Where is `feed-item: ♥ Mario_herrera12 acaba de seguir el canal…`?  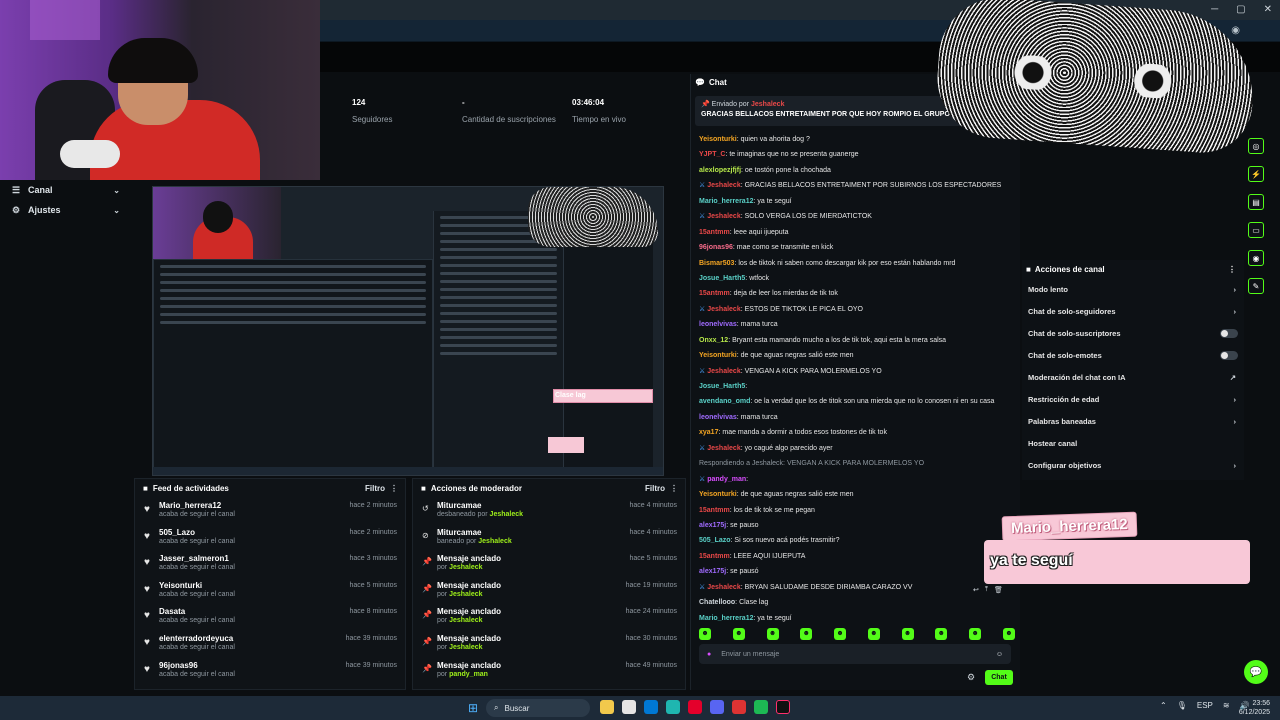 feed-item: ♥ Mario_herrera12 acaba de seguir el canal… is located at coordinates (270, 510).